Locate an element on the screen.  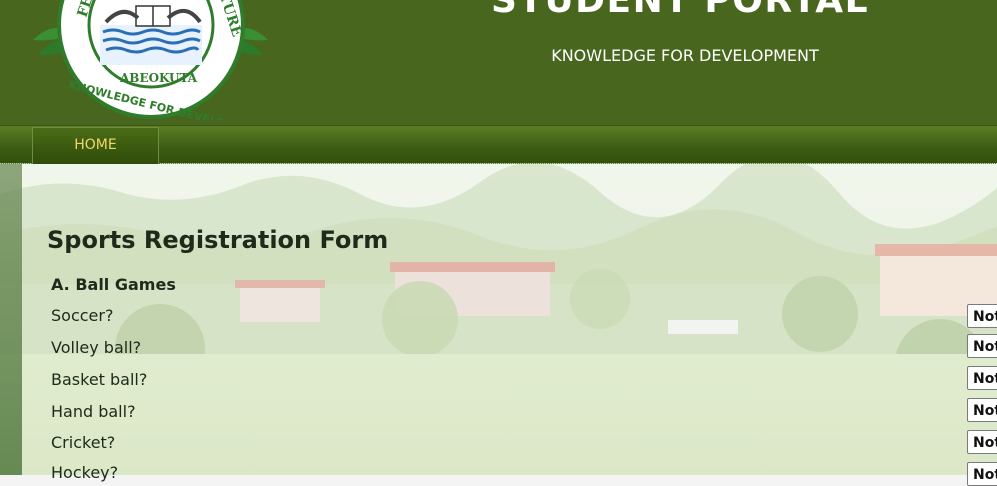
handball-label: Hand ball? is located at coordinates (93, 411).